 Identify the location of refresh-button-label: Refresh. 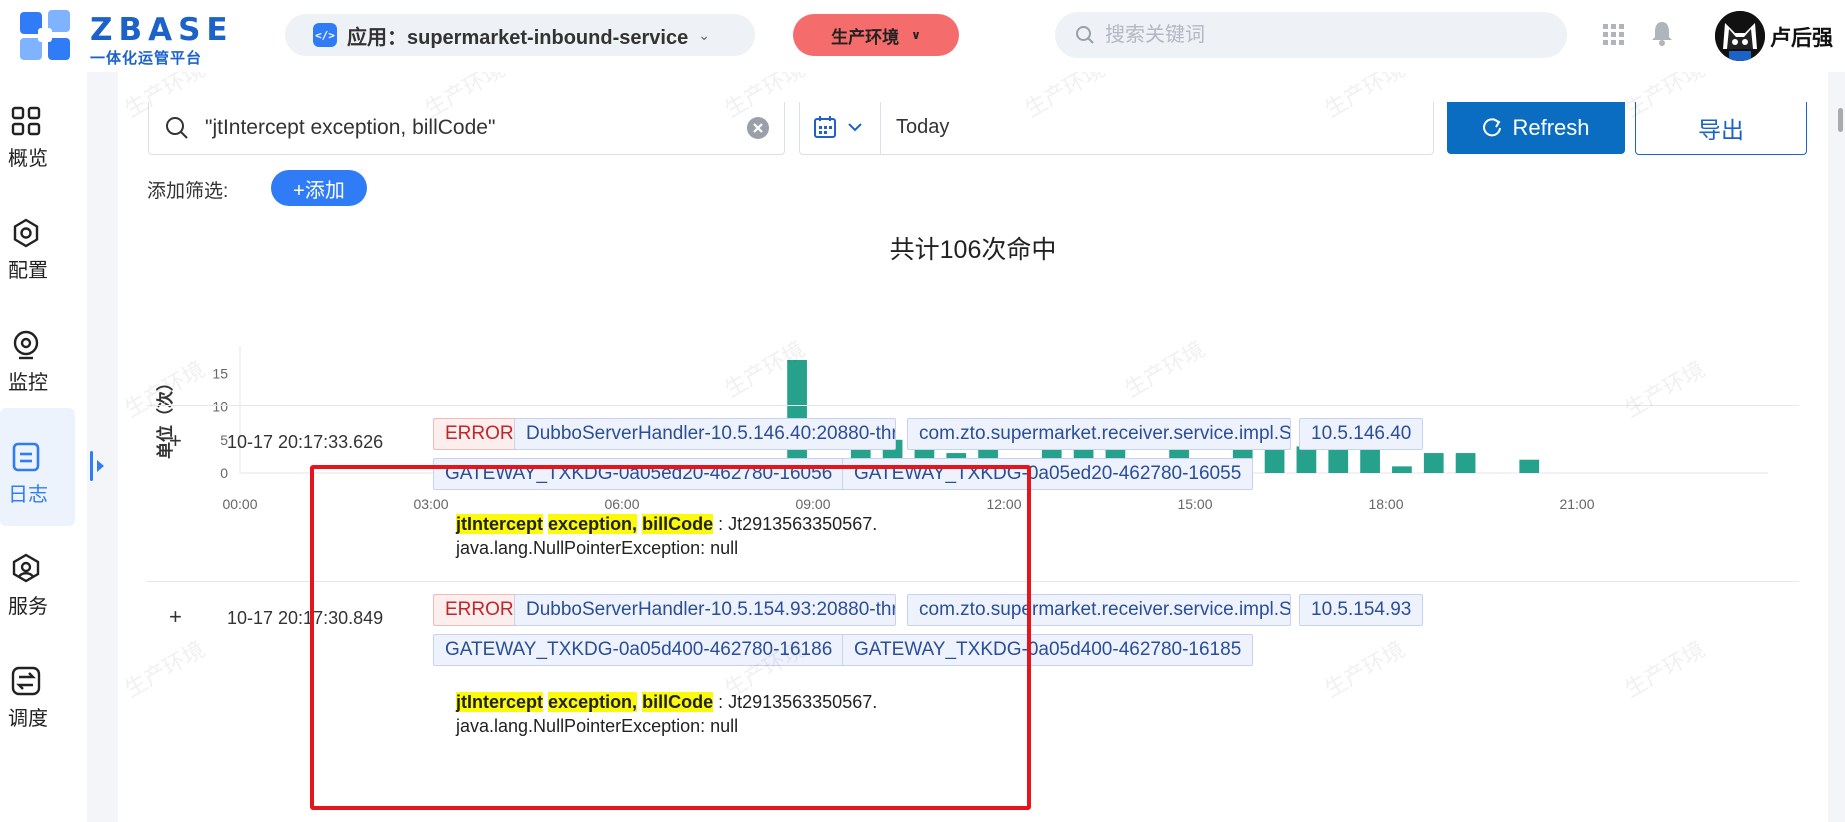
(1551, 127).